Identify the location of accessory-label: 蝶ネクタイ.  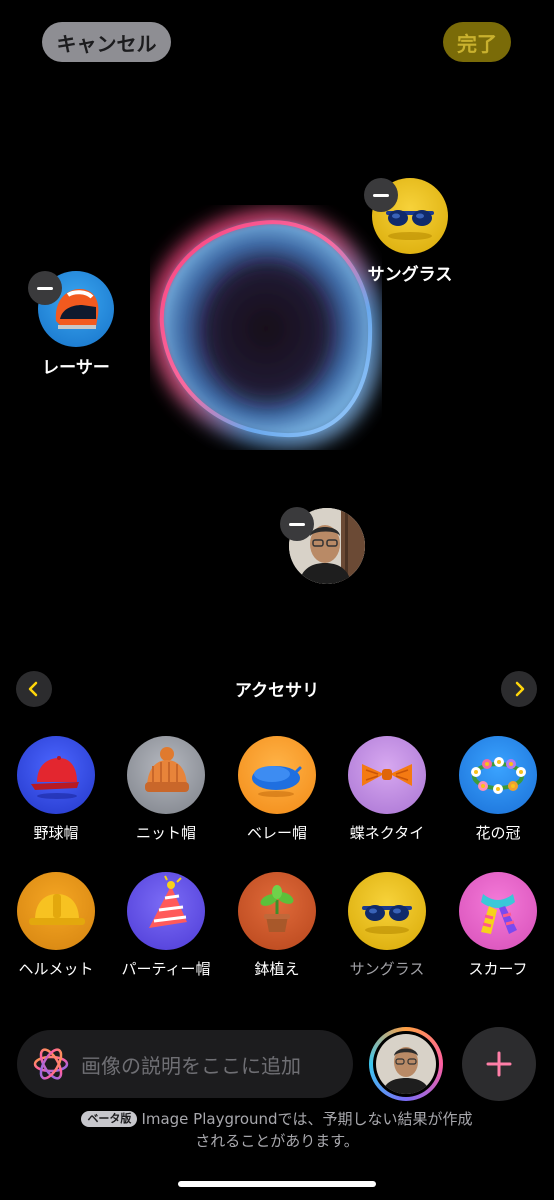
(387, 833).